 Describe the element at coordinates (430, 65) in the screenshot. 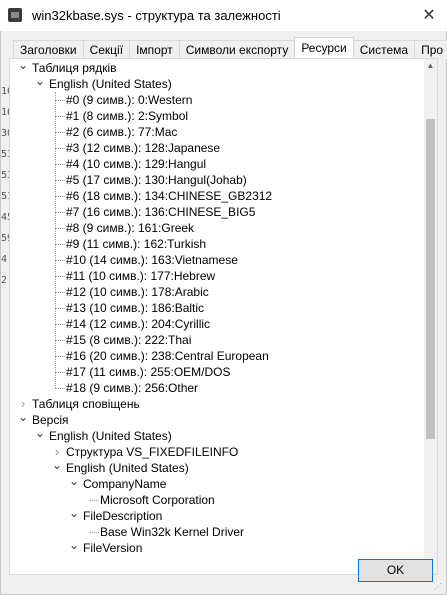

I see `scroll-up-arrow-icon: ▲` at that location.